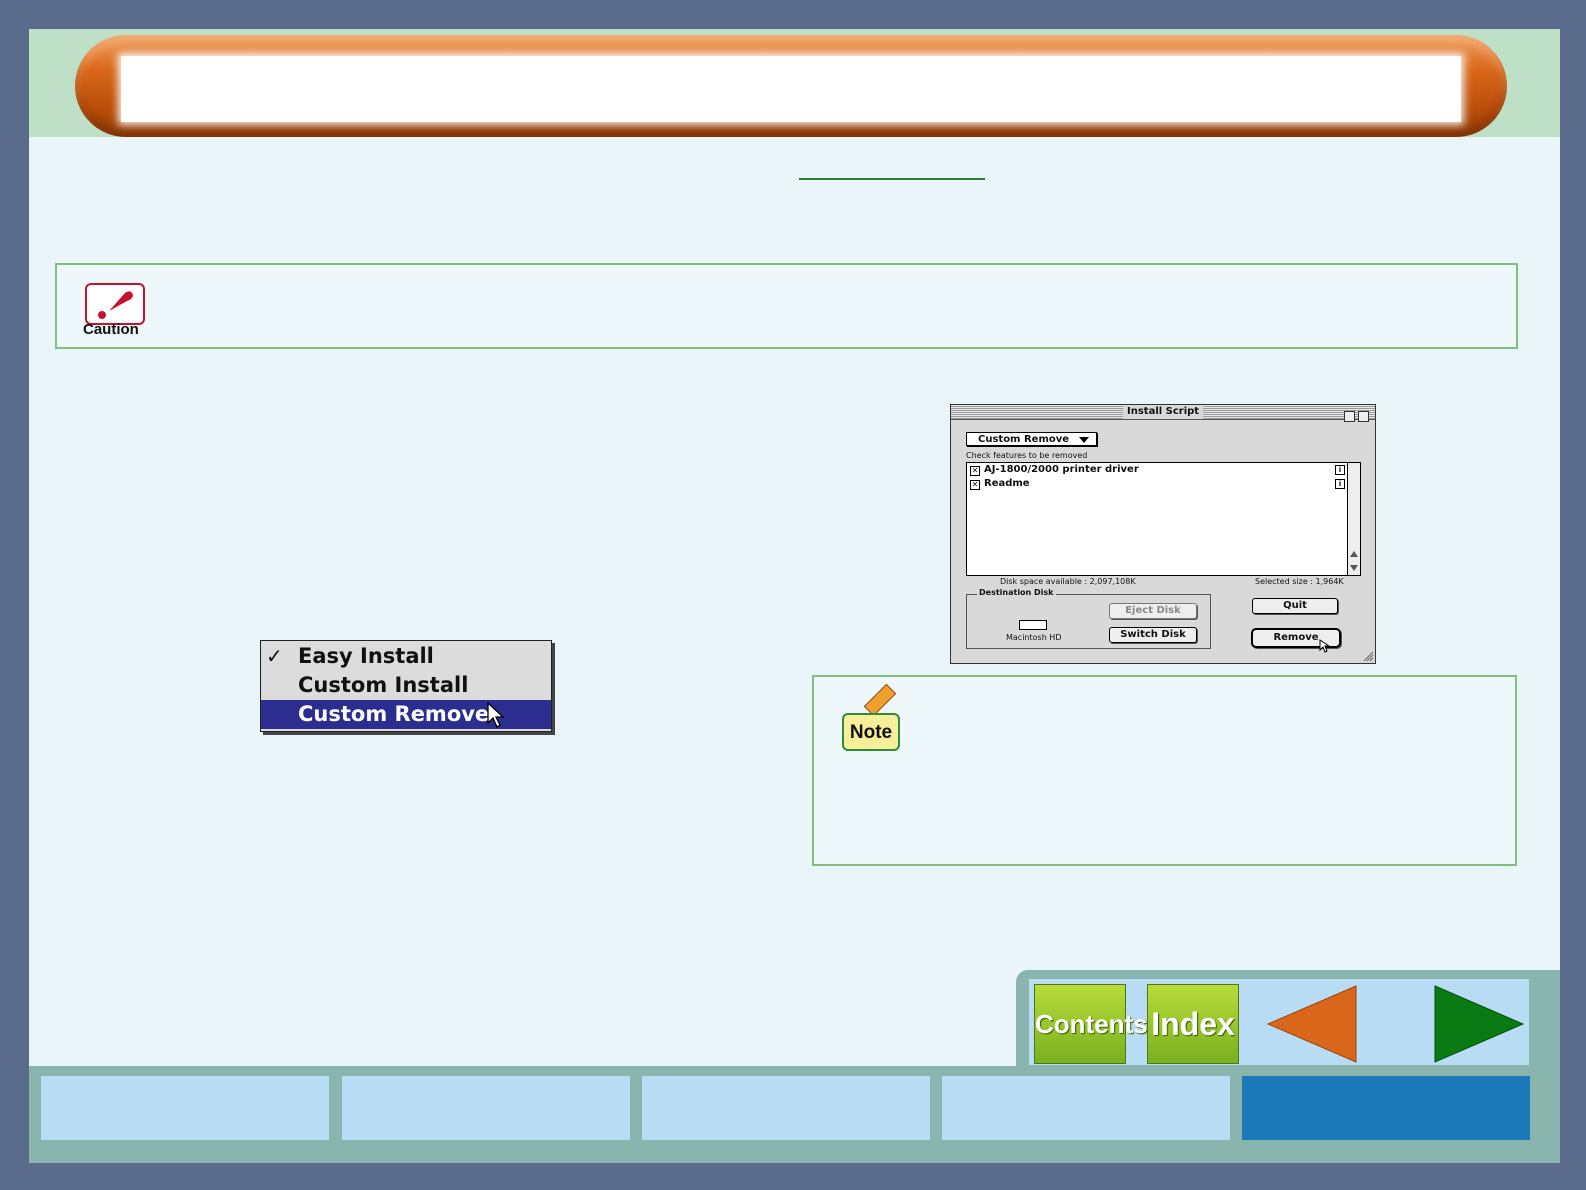 The width and height of the screenshot is (1586, 1190). I want to click on caution-icon, so click(115, 304).